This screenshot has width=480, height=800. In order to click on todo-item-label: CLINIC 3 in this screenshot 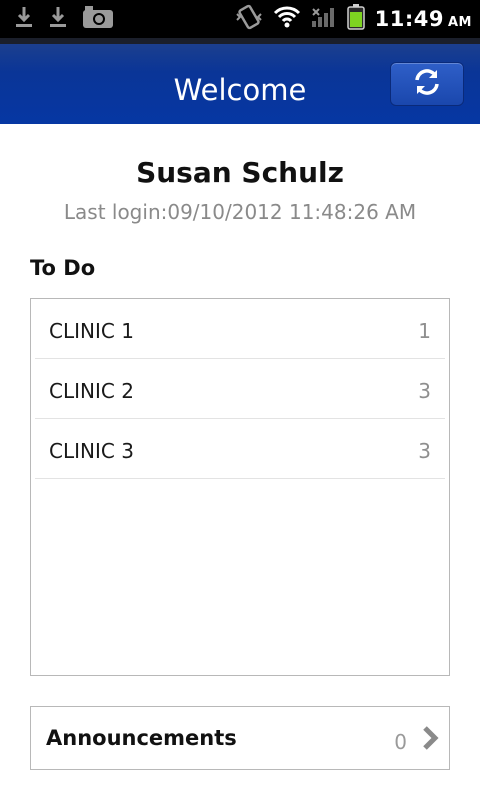, I will do `click(91, 451)`.